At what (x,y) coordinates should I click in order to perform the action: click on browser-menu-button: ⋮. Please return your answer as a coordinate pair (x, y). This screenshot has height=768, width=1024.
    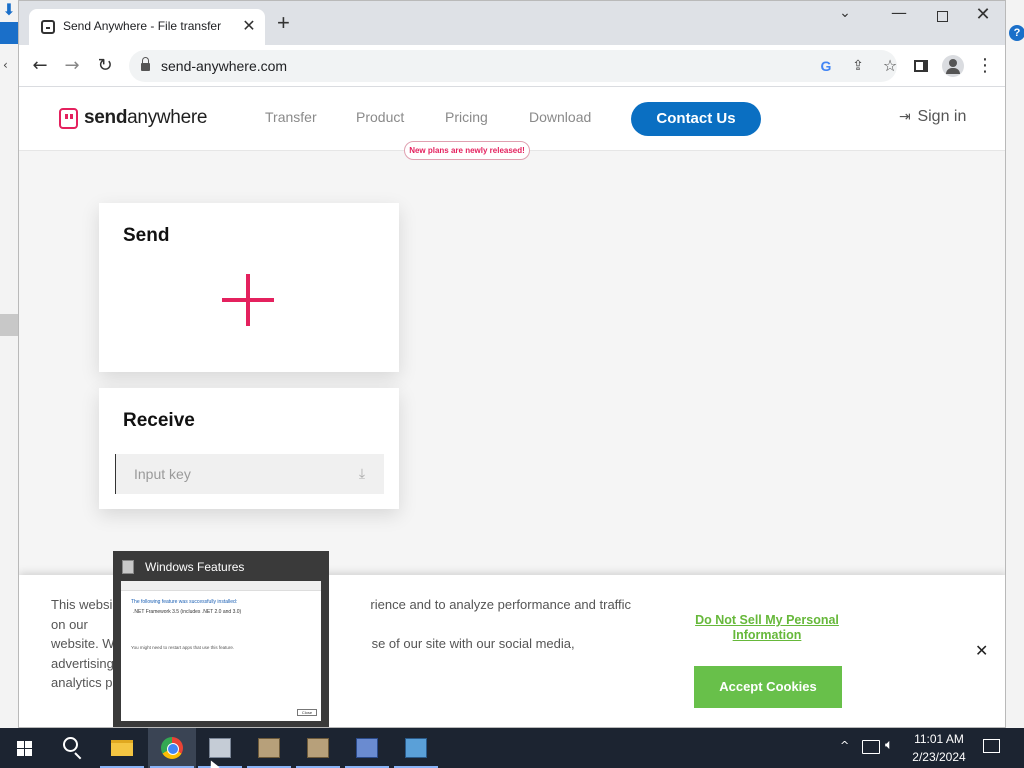
    Looking at the image, I should click on (985, 66).